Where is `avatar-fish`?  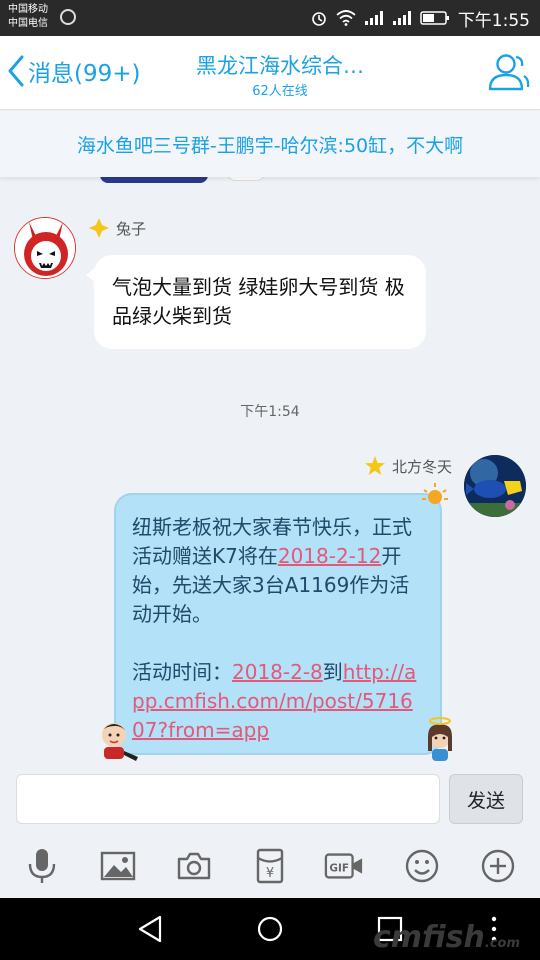
avatar-fish is located at coordinates (495, 486).